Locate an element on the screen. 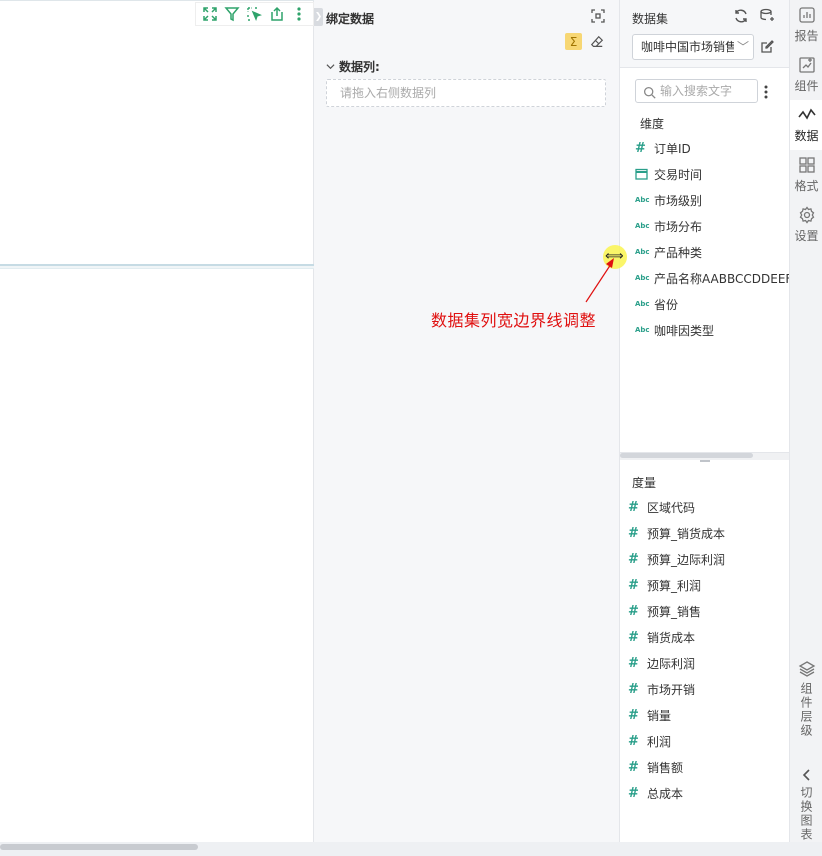  select-icon is located at coordinates (254, 14).